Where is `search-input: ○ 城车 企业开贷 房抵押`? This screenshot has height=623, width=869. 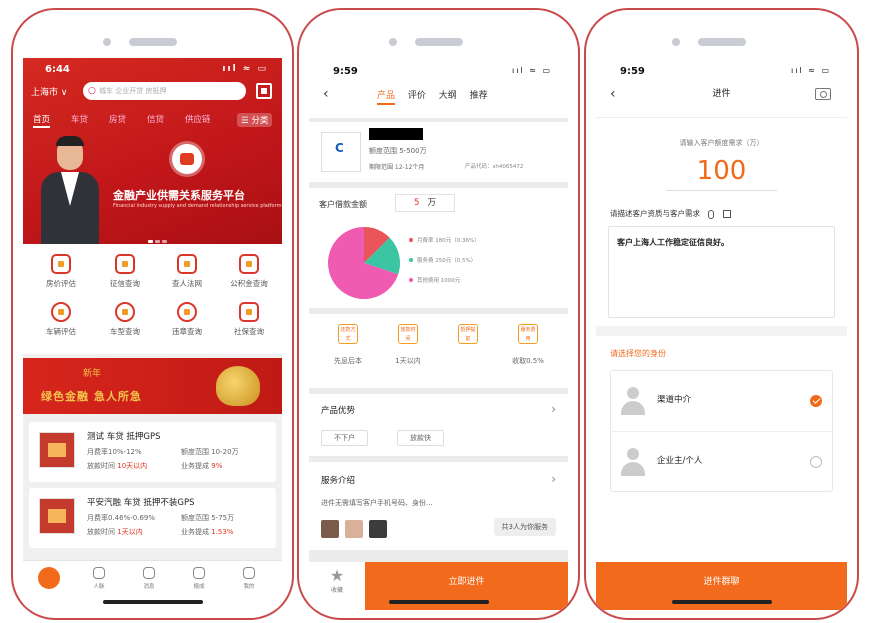 search-input: ○ 城车 企业开贷 房抵押 is located at coordinates (164, 91).